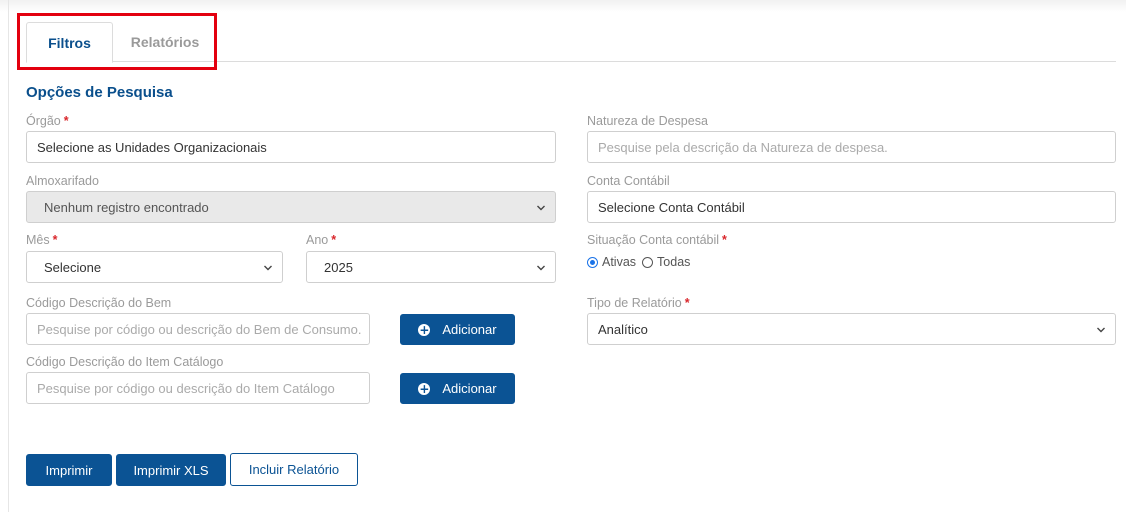 The height and width of the screenshot is (512, 1126). Describe the element at coordinates (634, 303) in the screenshot. I see `tipo-relatorio-label-text: Tipo de Relatório` at that location.